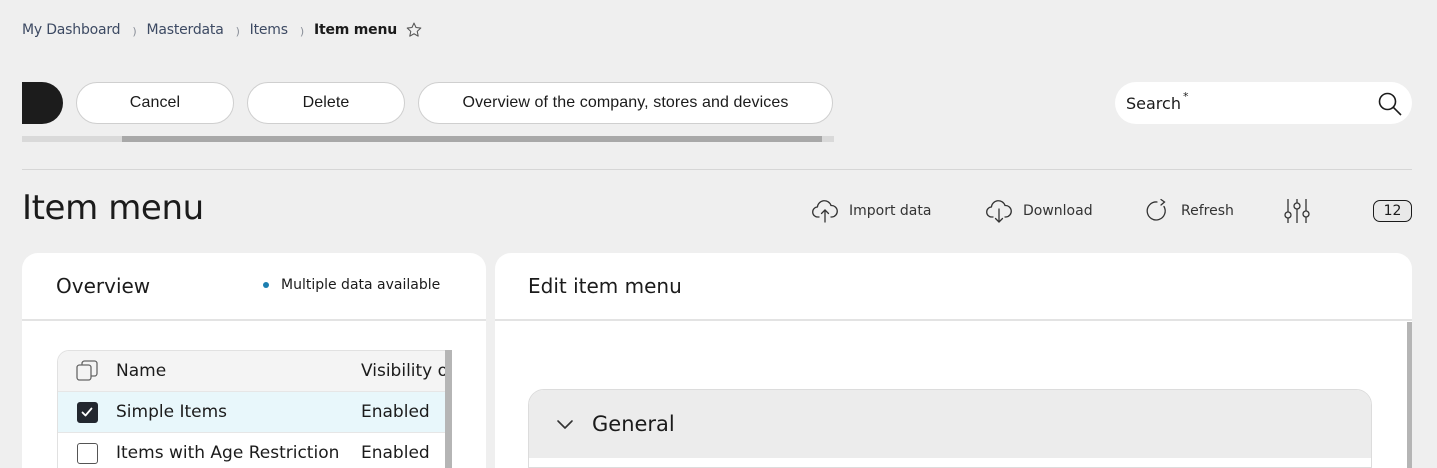 Image resolution: width=1437 pixels, height=468 pixels. I want to click on status-text: Multiple data available, so click(361, 285).